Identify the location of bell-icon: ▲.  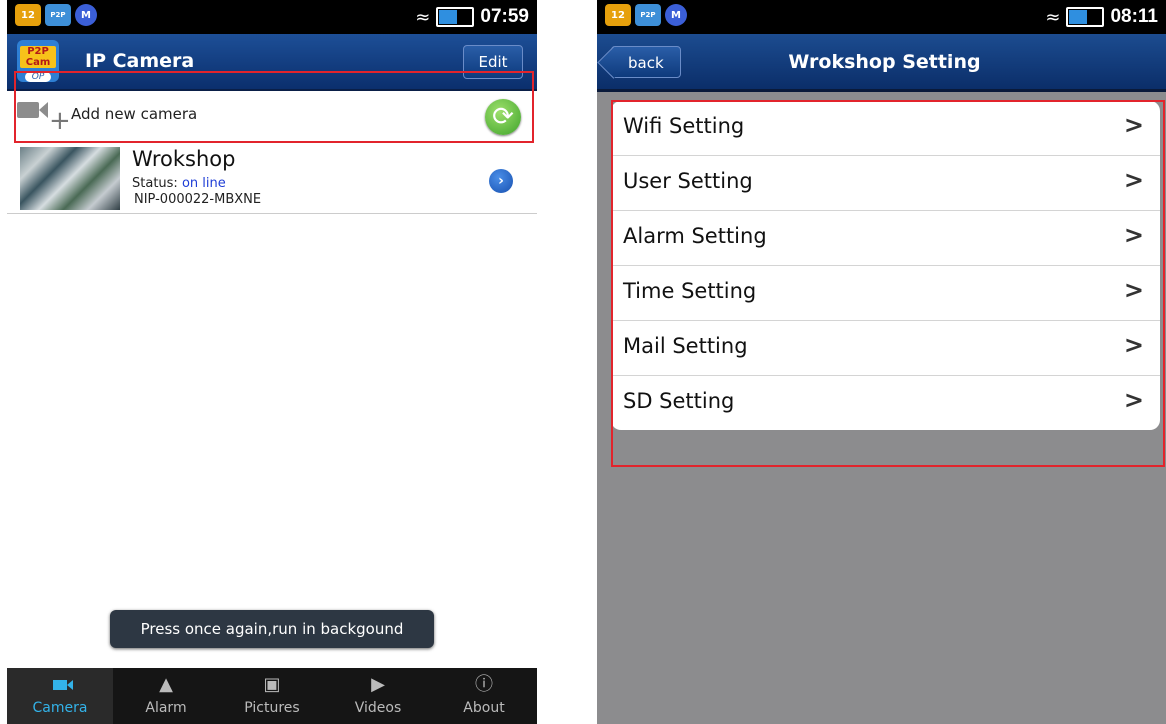
(166, 684).